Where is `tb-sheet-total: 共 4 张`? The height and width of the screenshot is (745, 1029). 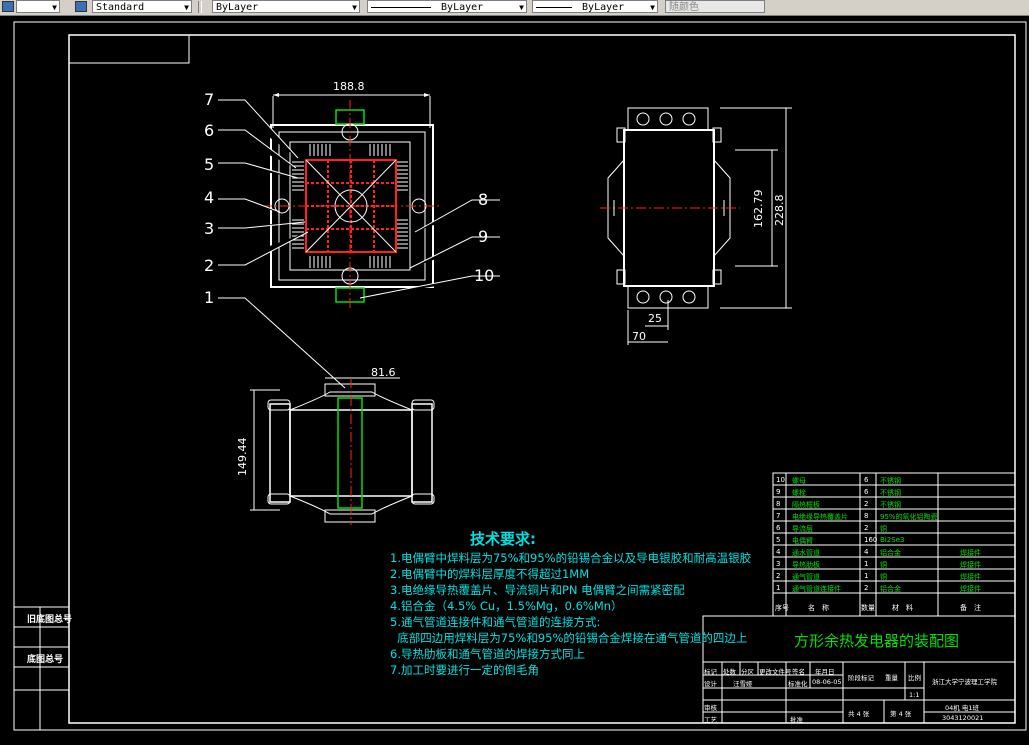 tb-sheet-total: 共 4 张 is located at coordinates (859, 714).